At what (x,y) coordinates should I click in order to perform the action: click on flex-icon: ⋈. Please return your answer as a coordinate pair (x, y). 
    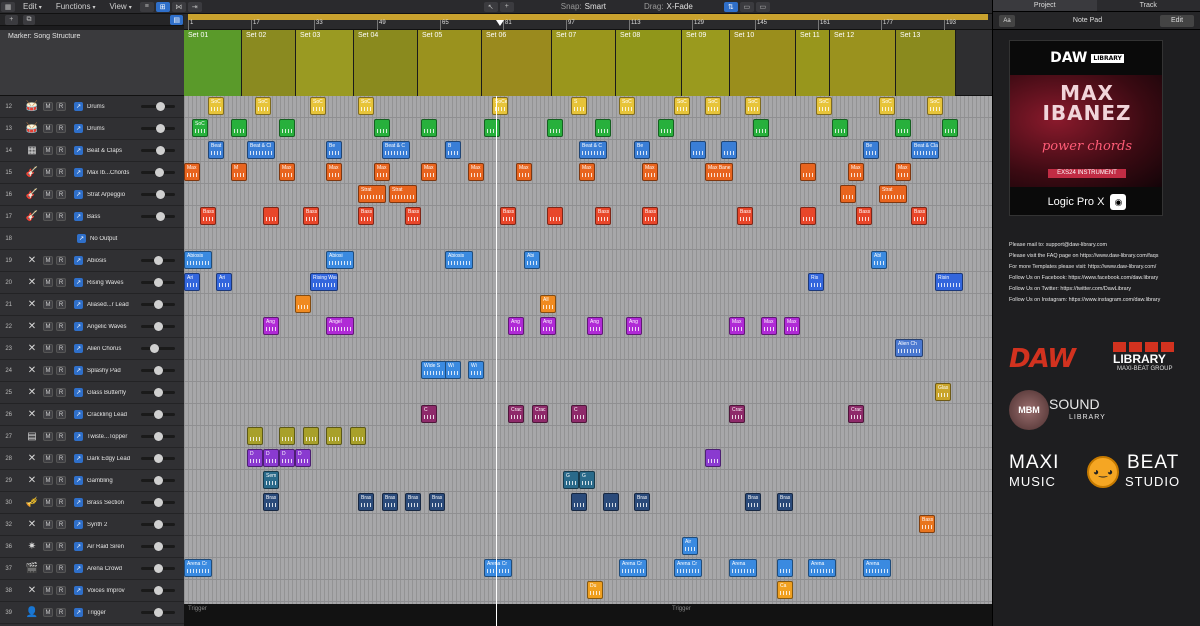
    Looking at the image, I should click on (178, 6).